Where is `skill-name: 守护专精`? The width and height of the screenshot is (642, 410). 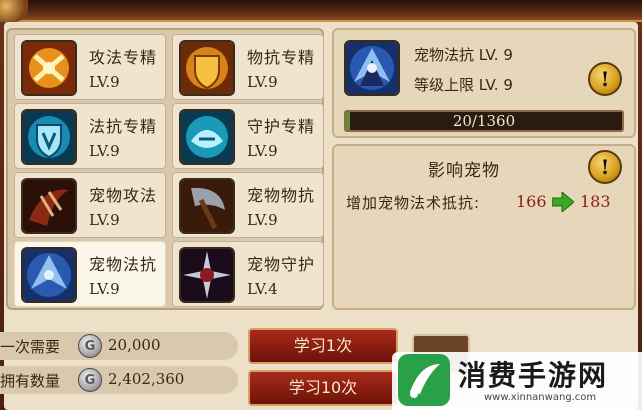
skill-name: 守护专精 is located at coordinates (281, 126).